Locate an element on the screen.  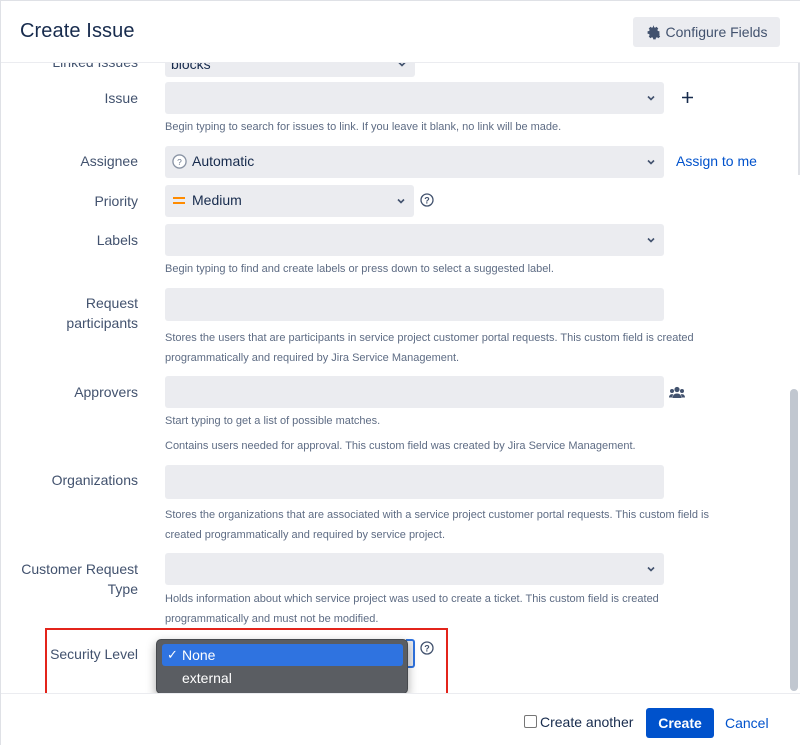
customer-request-type-label-line1: Customer Request is located at coordinates (79, 569).